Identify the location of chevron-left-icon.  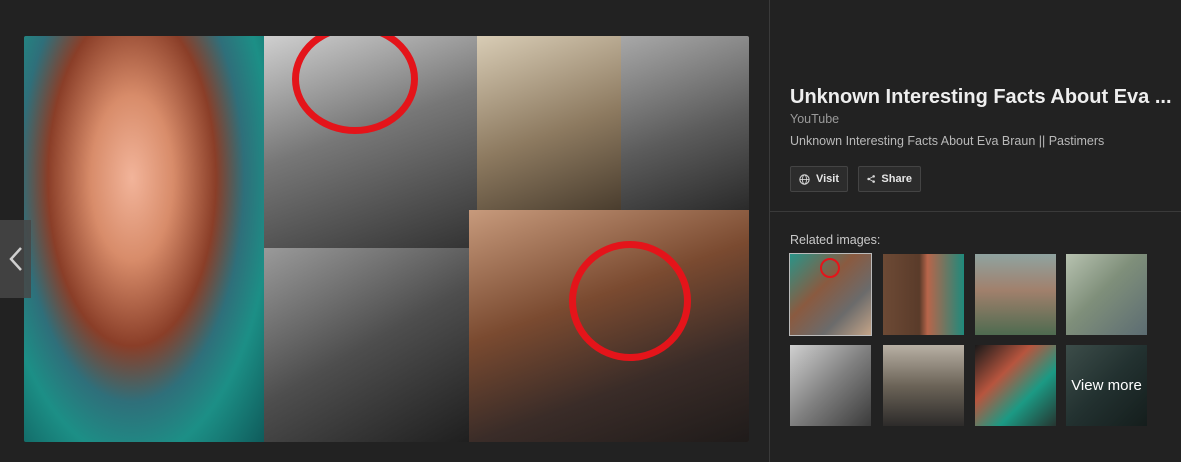
(15, 259).